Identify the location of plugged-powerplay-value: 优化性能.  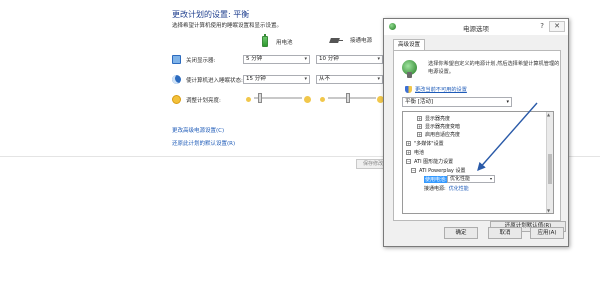
(459, 188).